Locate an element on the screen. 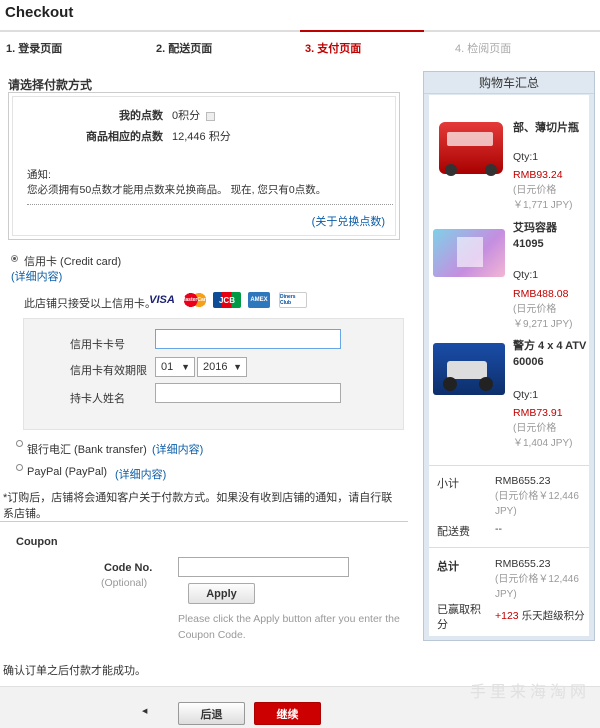  checkout-steps: 1. 登录页面 2. 配送页面 3. 支付页面 4. 检阅页面 is located at coordinates (300, 45).